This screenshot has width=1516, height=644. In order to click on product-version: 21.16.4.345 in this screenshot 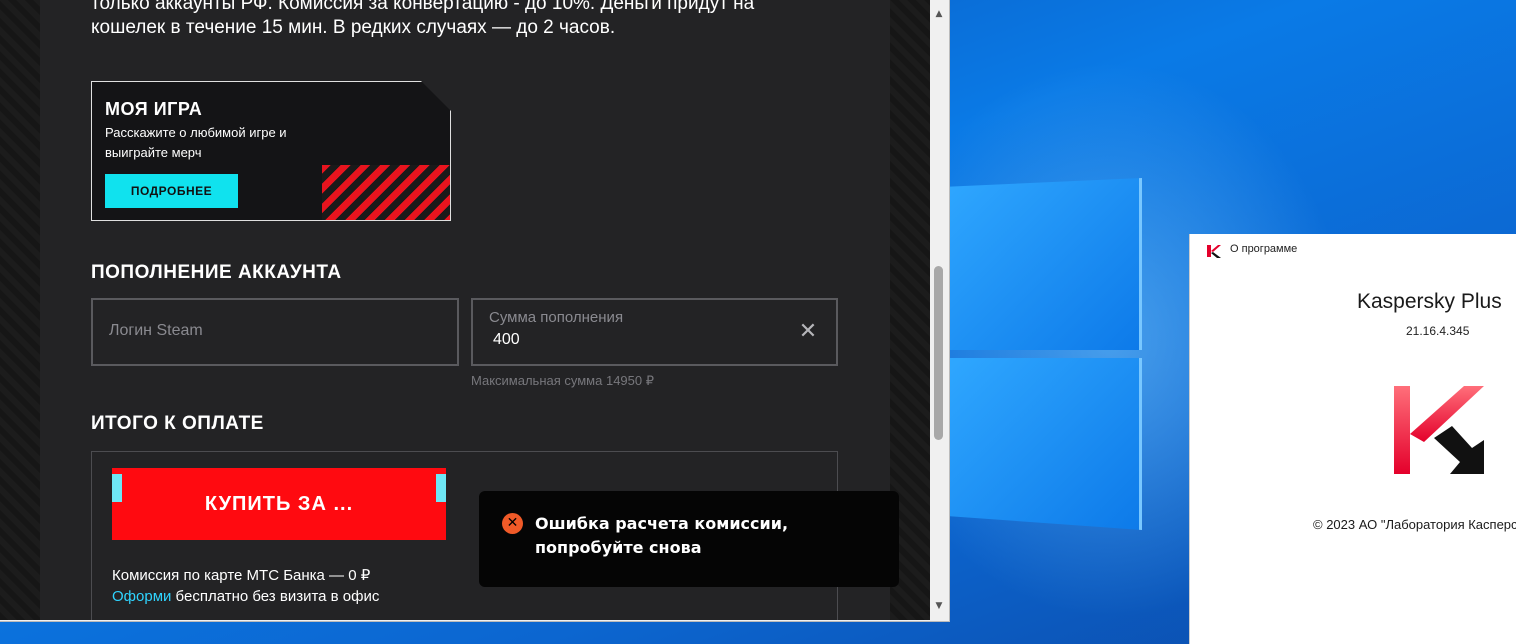, I will do `click(1438, 331)`.